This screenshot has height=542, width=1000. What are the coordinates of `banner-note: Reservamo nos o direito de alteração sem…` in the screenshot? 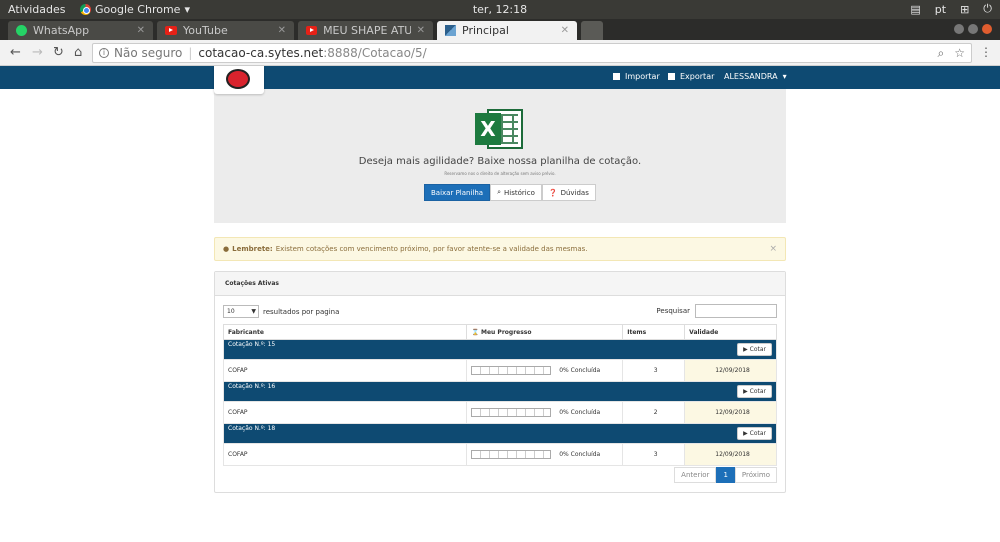 It's located at (500, 173).